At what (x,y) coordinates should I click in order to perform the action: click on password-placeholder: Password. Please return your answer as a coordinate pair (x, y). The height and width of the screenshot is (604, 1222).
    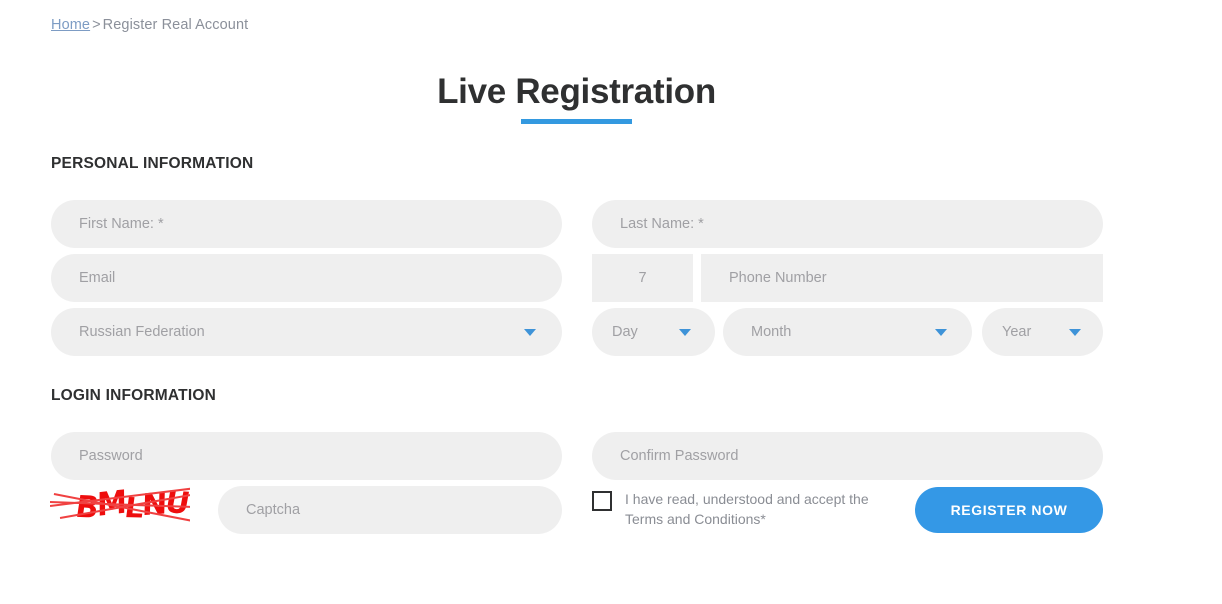
    Looking at the image, I should click on (111, 456).